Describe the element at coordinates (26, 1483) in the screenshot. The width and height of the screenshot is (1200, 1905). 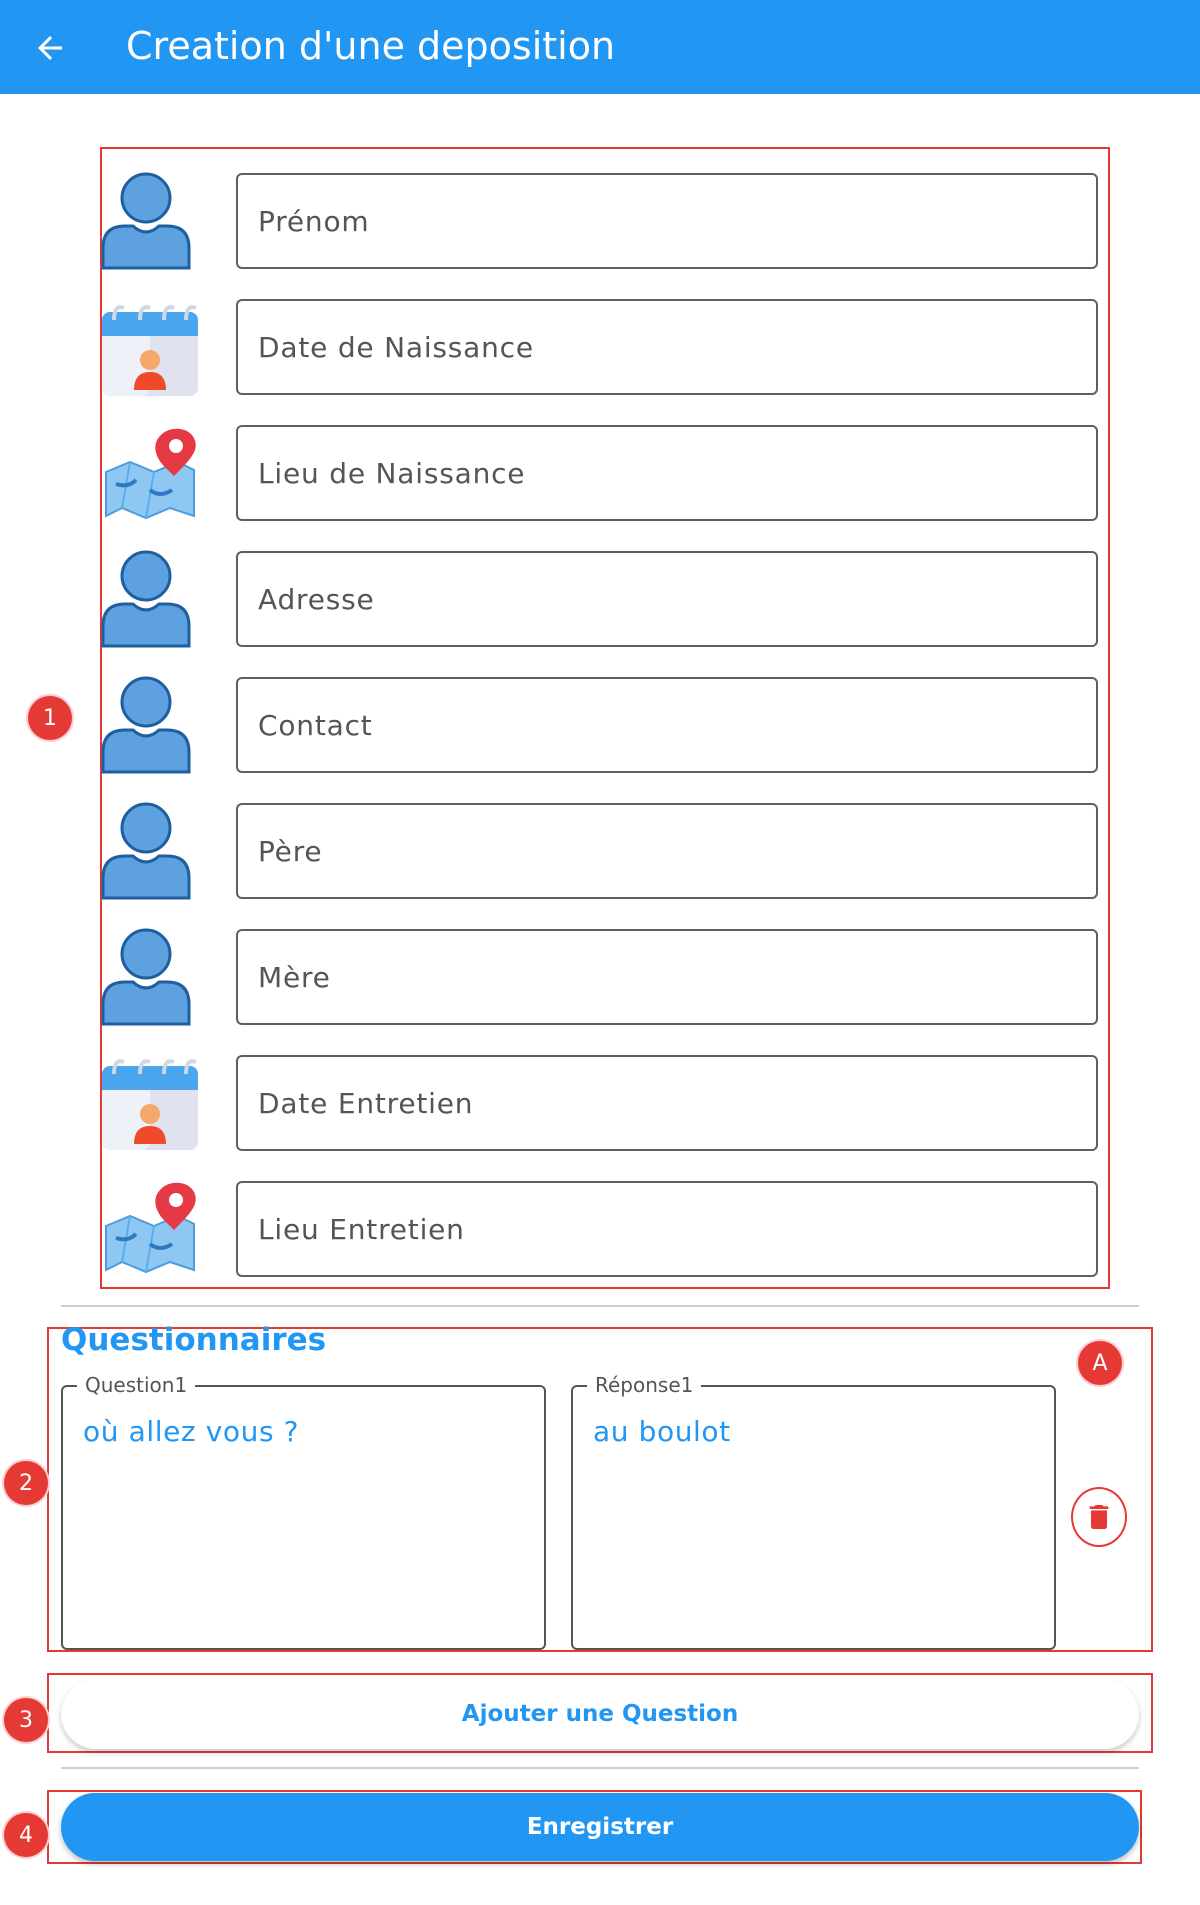
I see `annotation-badge-2: 2` at that location.